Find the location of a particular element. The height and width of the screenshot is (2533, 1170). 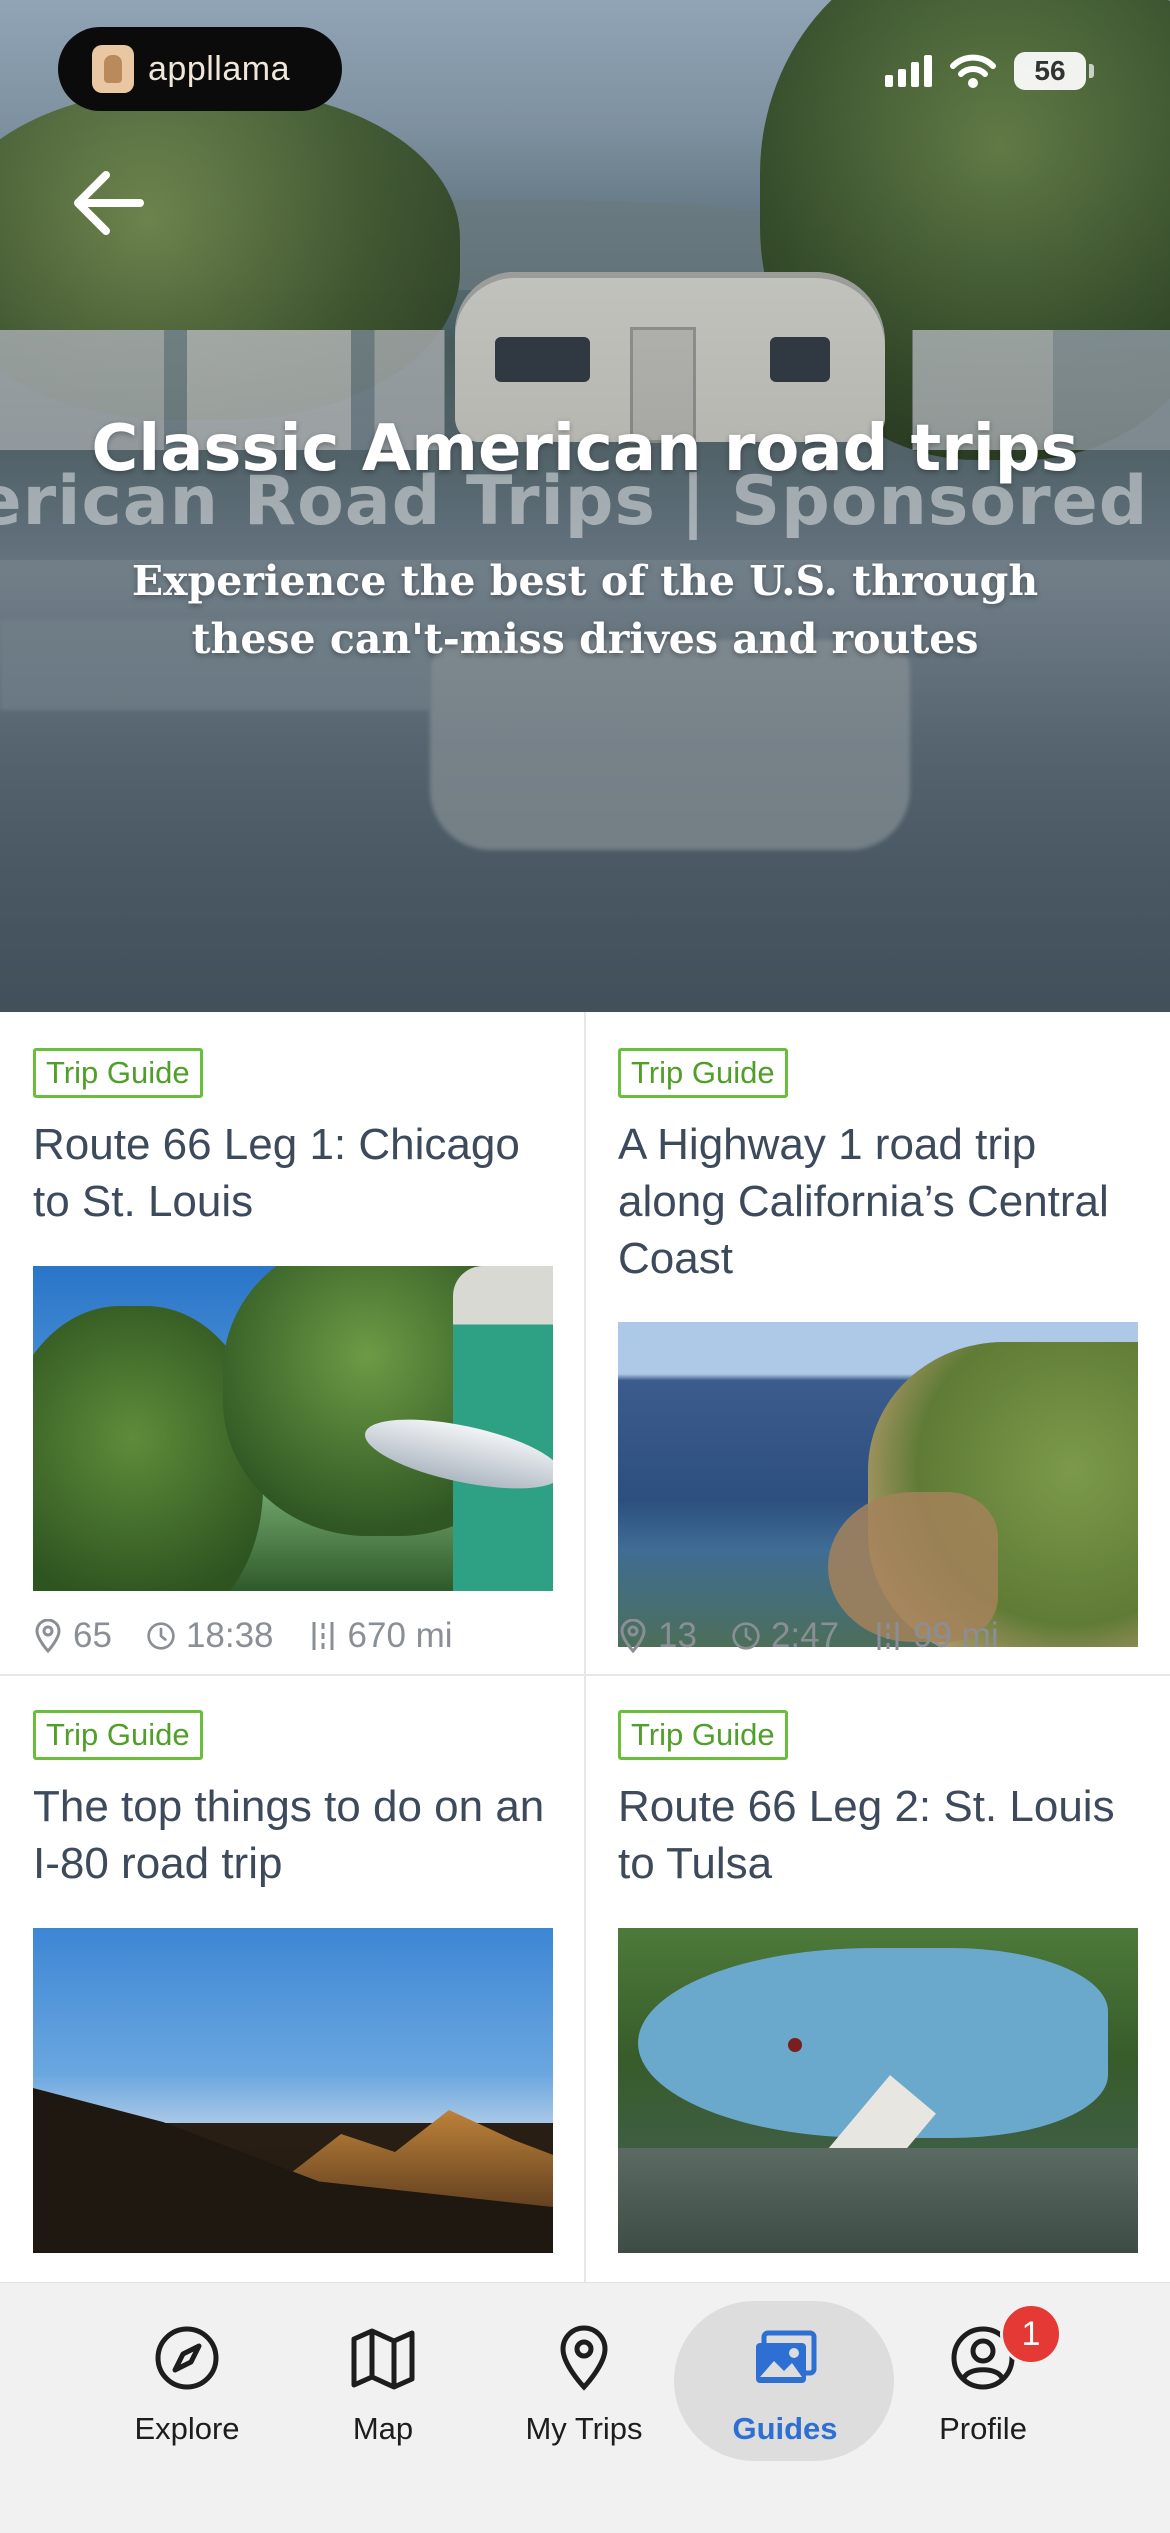

wifi-icon is located at coordinates (973, 71).